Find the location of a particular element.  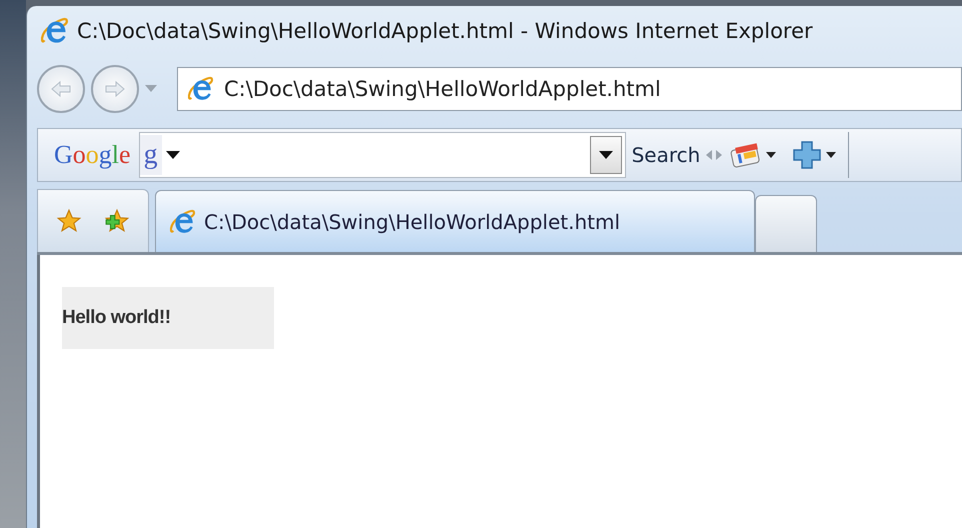

search-button: Search is located at coordinates (666, 155).